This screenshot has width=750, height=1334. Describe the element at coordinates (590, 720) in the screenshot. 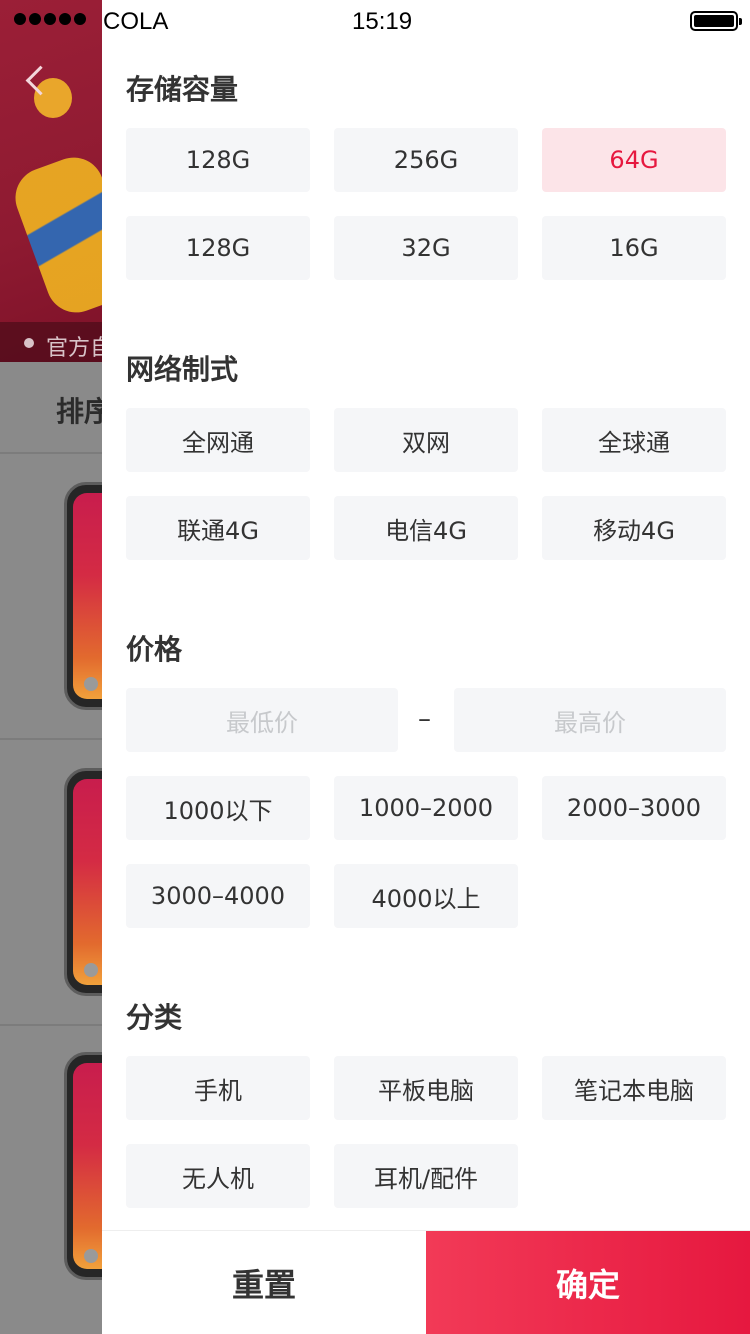

I see `max-price-input: 最高价` at that location.